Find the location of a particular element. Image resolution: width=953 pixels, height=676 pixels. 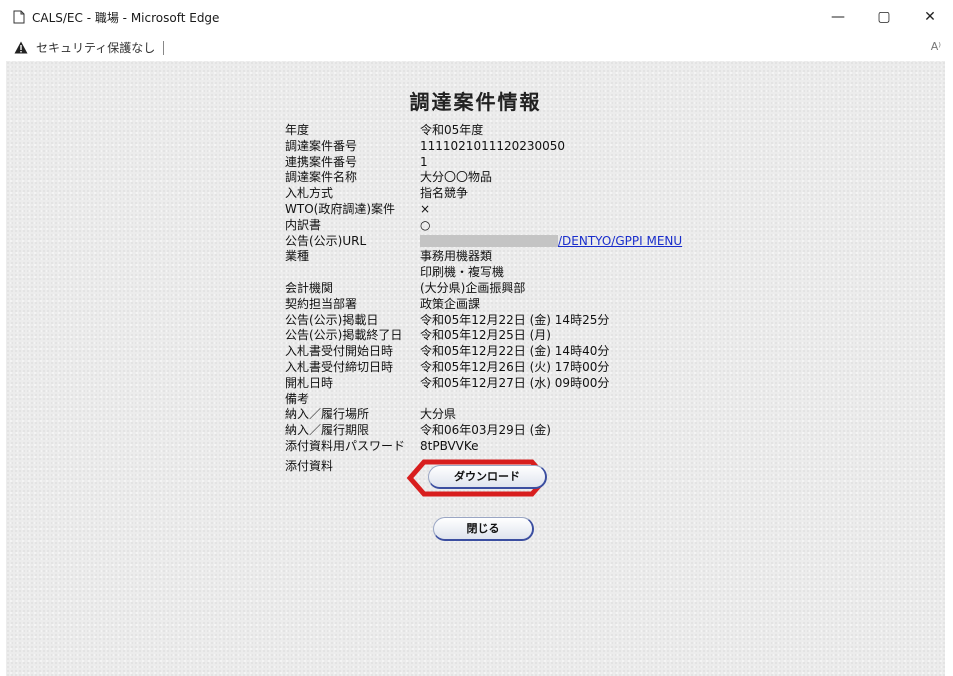

info-row-opening-date: 開札日時 令和05年12月27日 (水) 09時00分 is located at coordinates (483, 384).